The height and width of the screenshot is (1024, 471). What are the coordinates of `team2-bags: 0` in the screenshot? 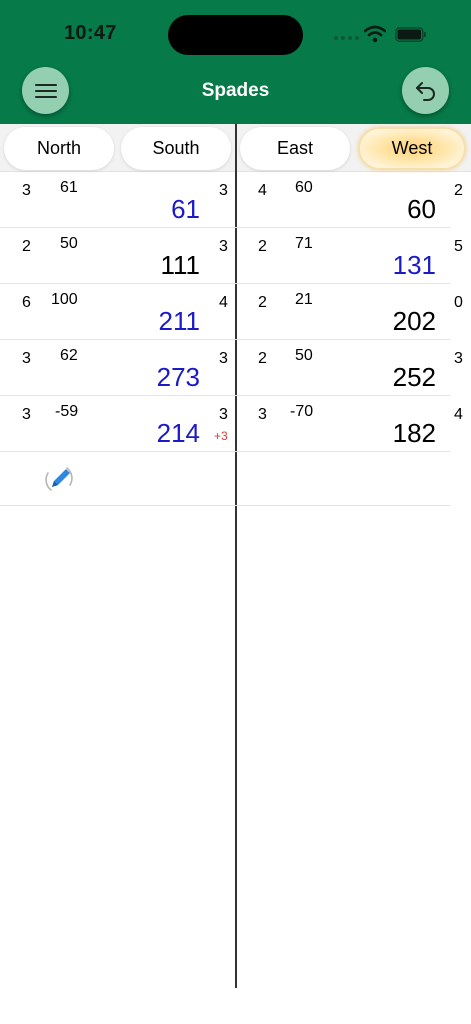 It's located at (458, 302).